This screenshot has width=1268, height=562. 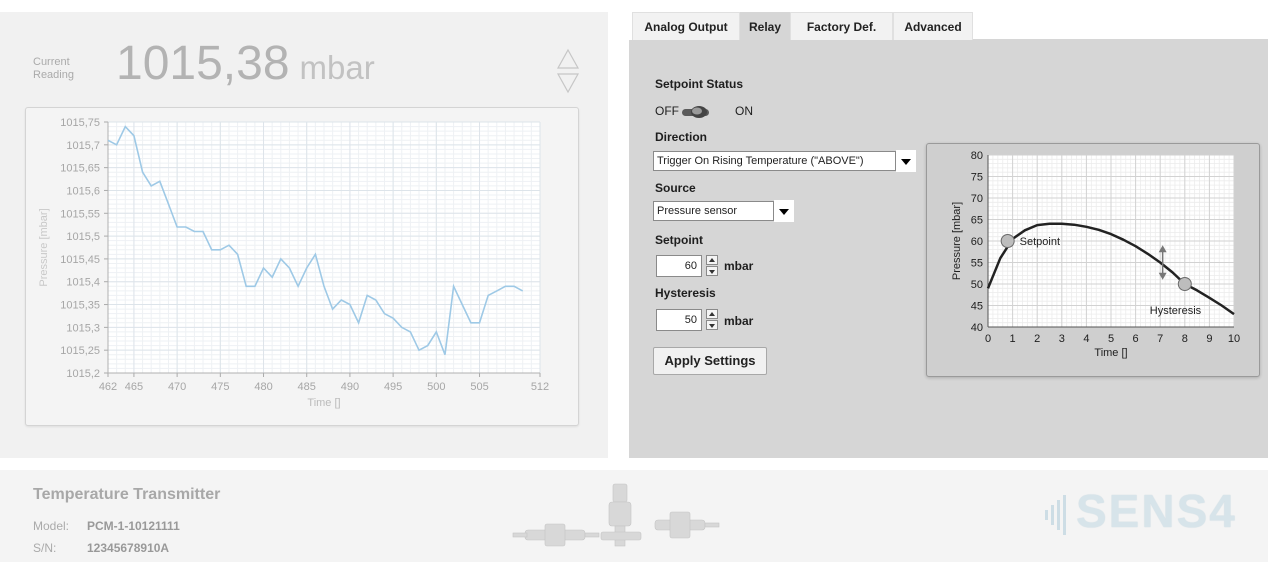 I want to click on x-tick-label: 4, so click(x=1086, y=339).